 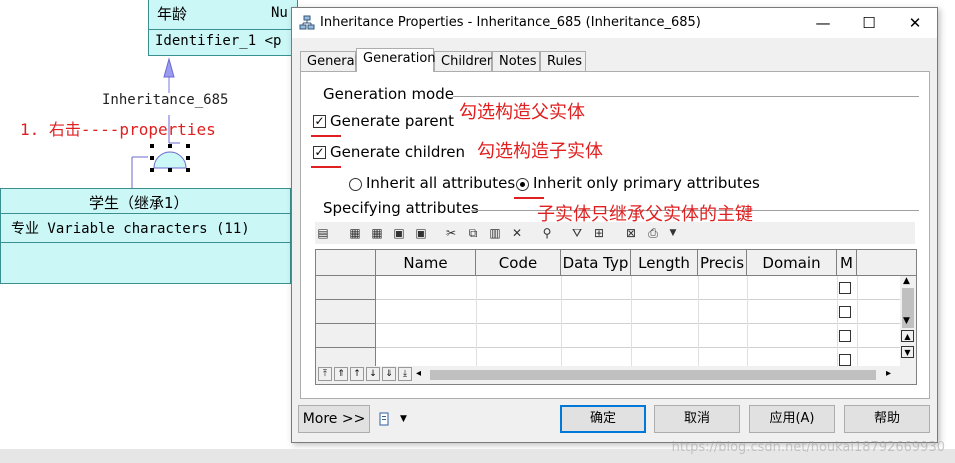 I want to click on properties-icon: ▤, so click(x=323, y=233).